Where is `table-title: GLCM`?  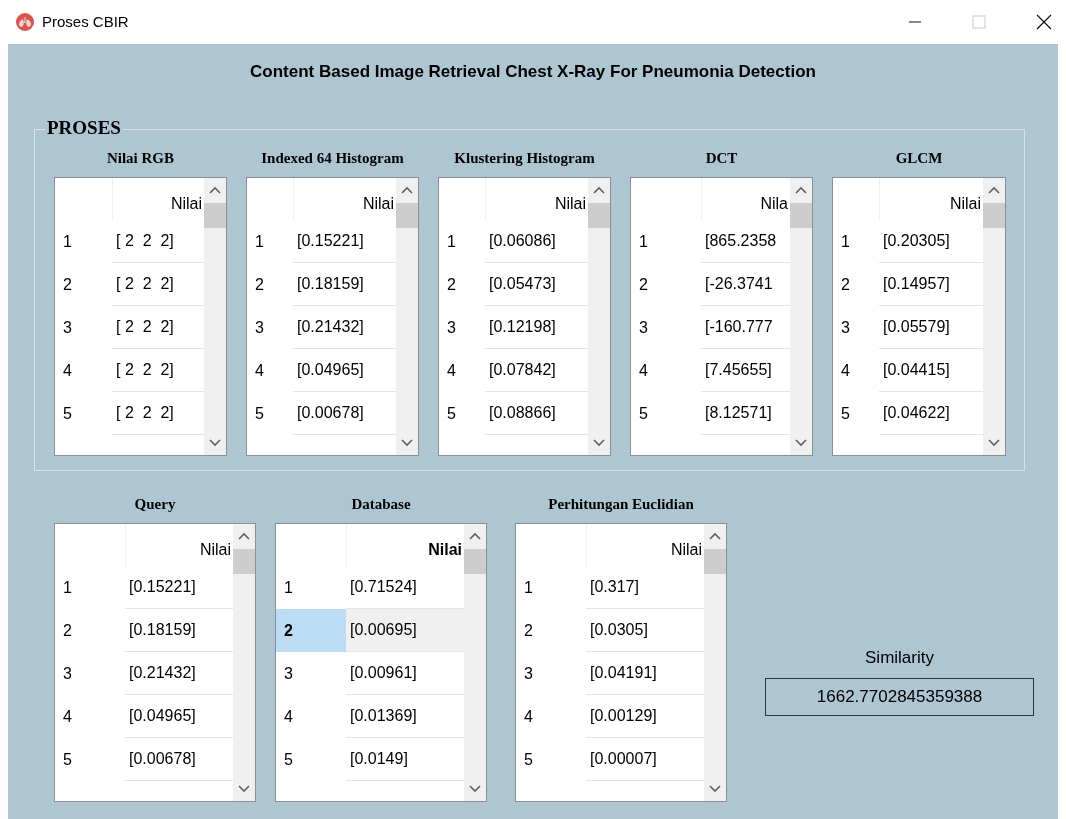
table-title: GLCM is located at coordinates (919, 158).